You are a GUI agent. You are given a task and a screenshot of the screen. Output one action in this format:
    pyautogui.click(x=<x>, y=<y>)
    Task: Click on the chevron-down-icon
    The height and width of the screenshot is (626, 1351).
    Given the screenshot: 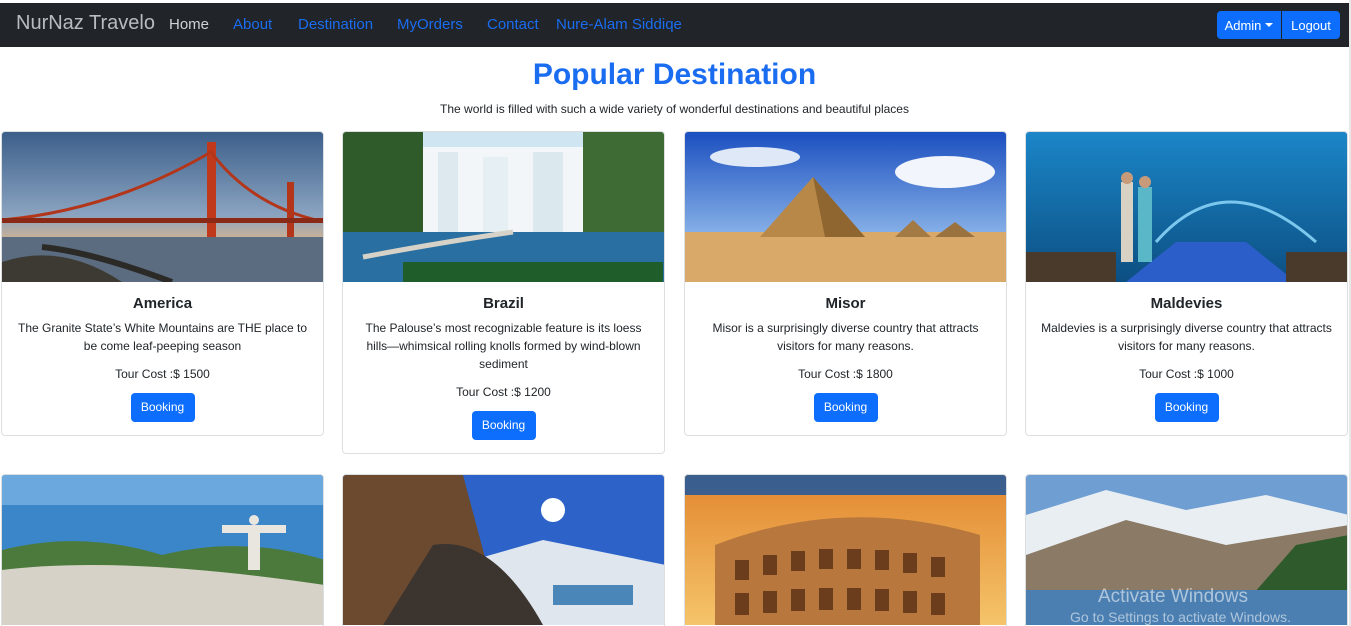 What is the action you would take?
    pyautogui.click(x=1269, y=25)
    